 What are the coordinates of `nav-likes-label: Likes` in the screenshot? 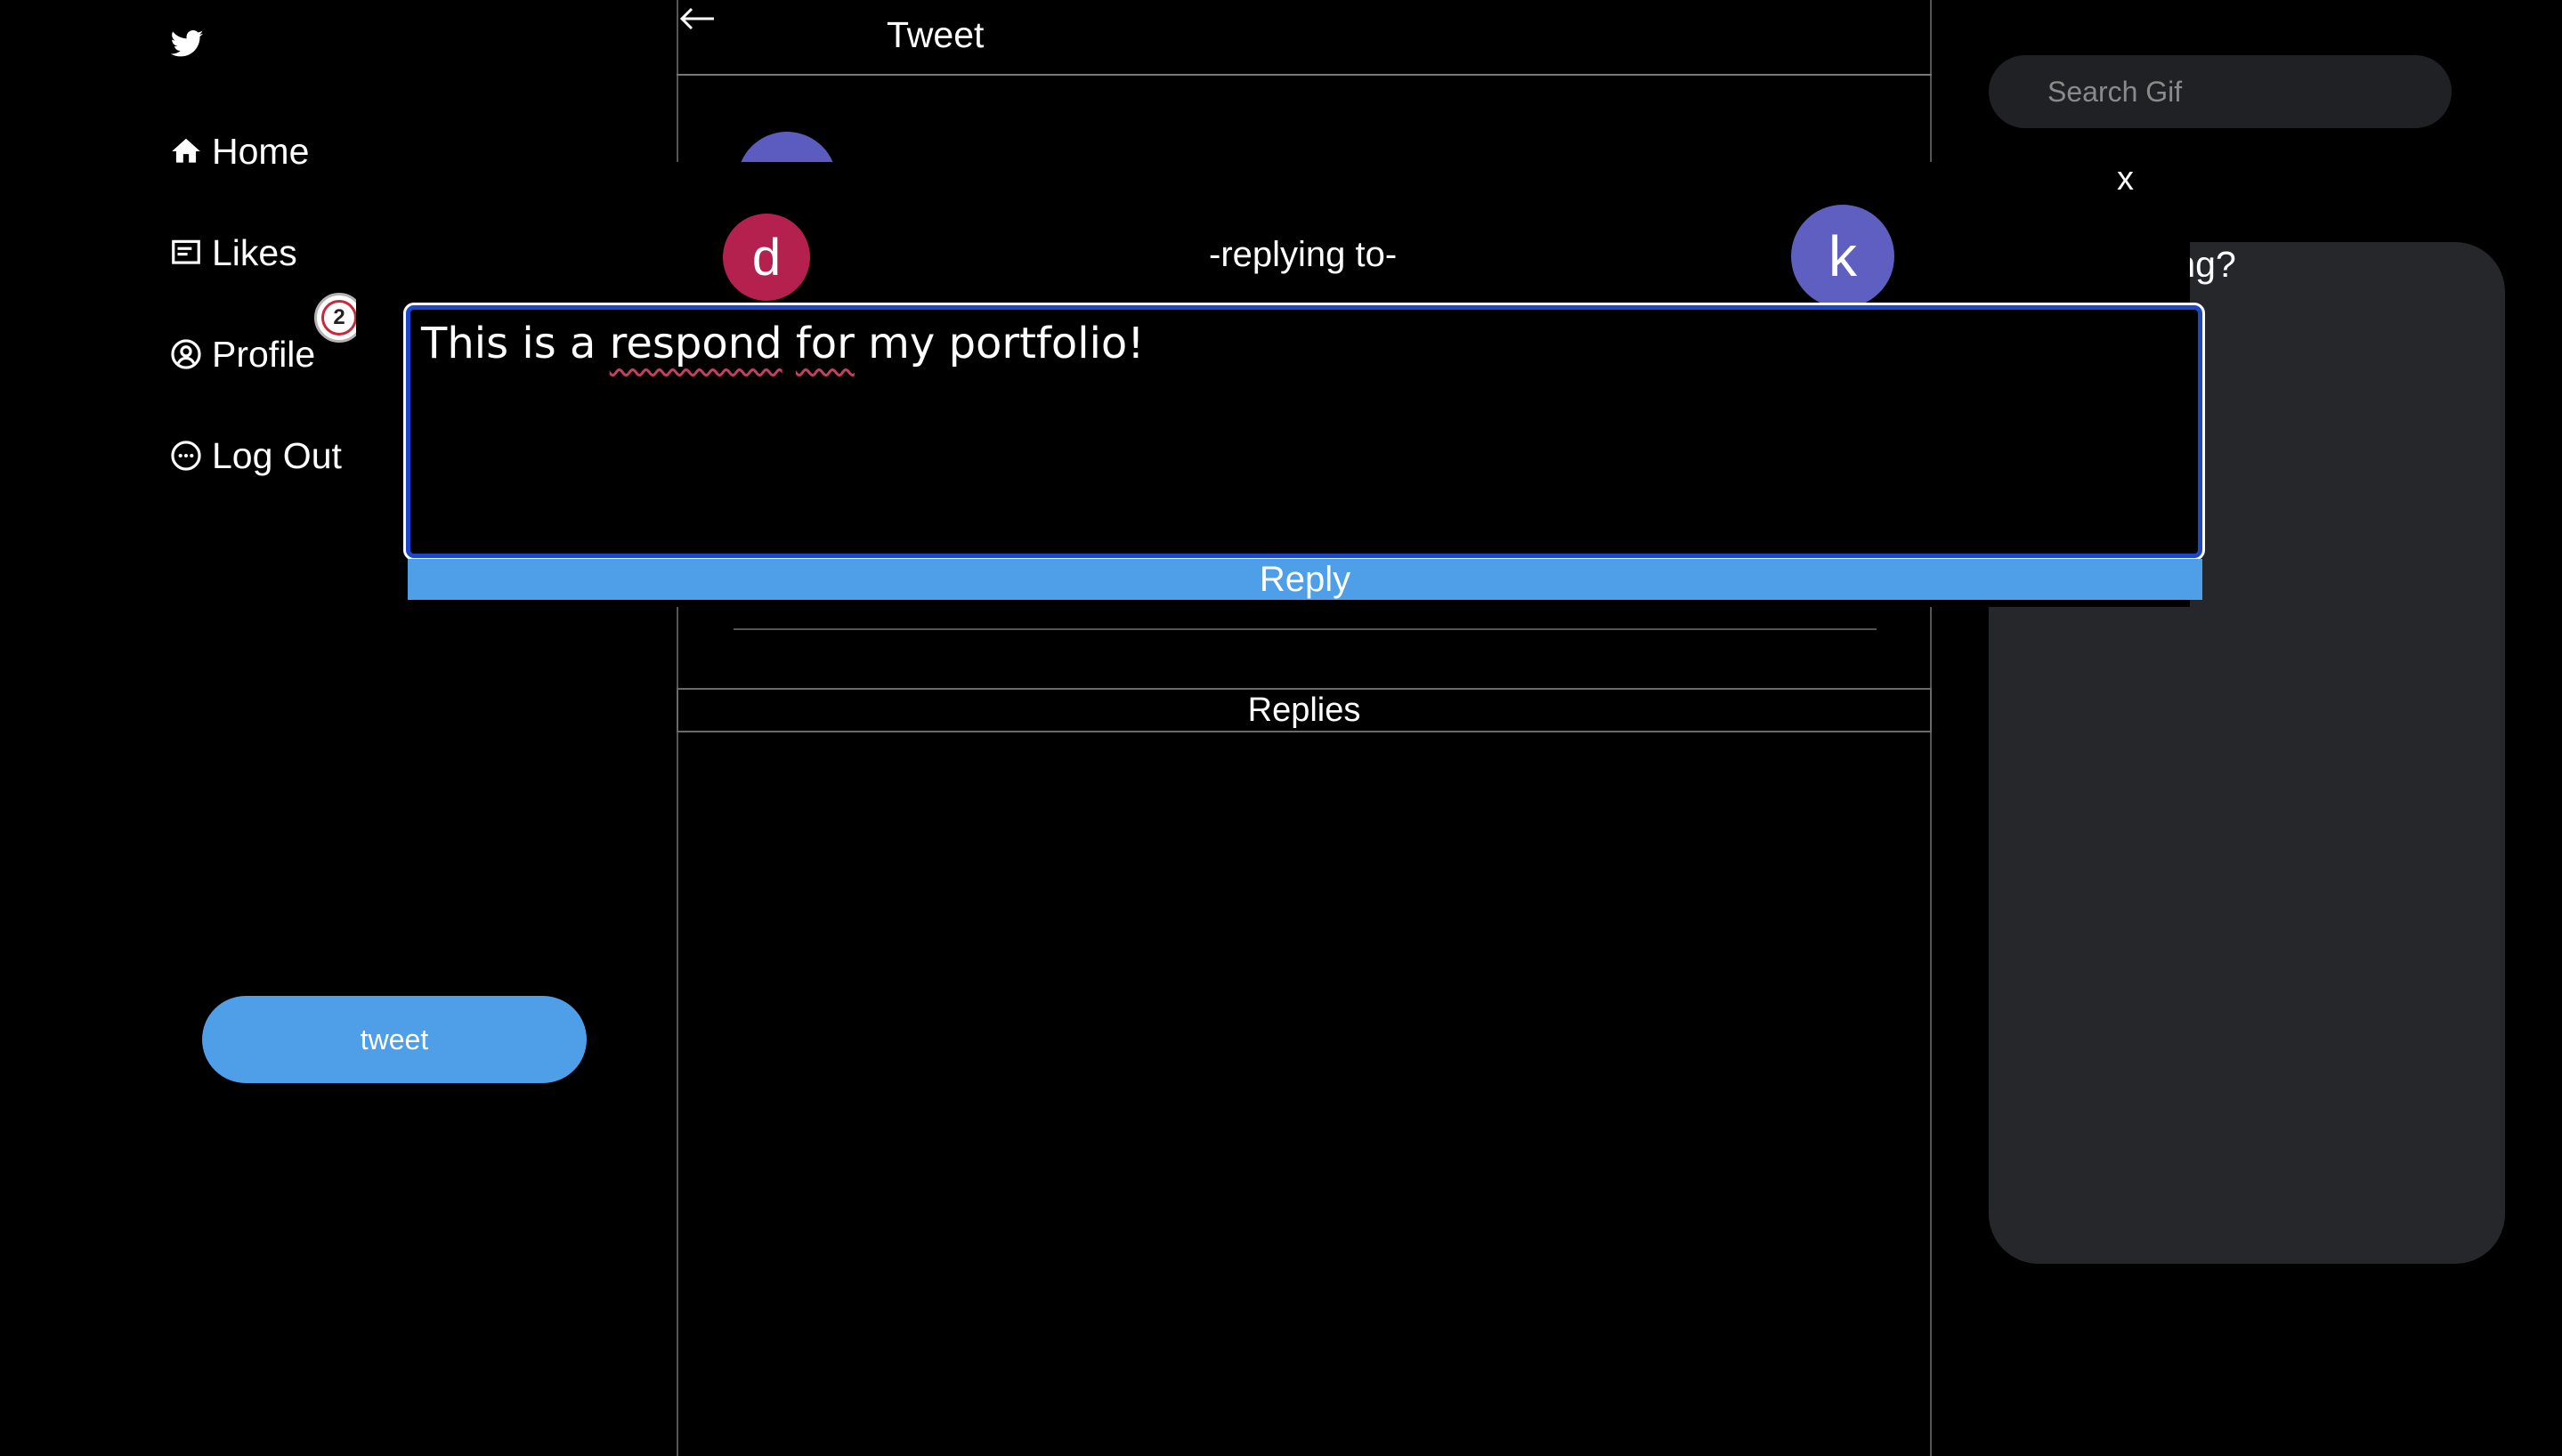 It's located at (254, 252).